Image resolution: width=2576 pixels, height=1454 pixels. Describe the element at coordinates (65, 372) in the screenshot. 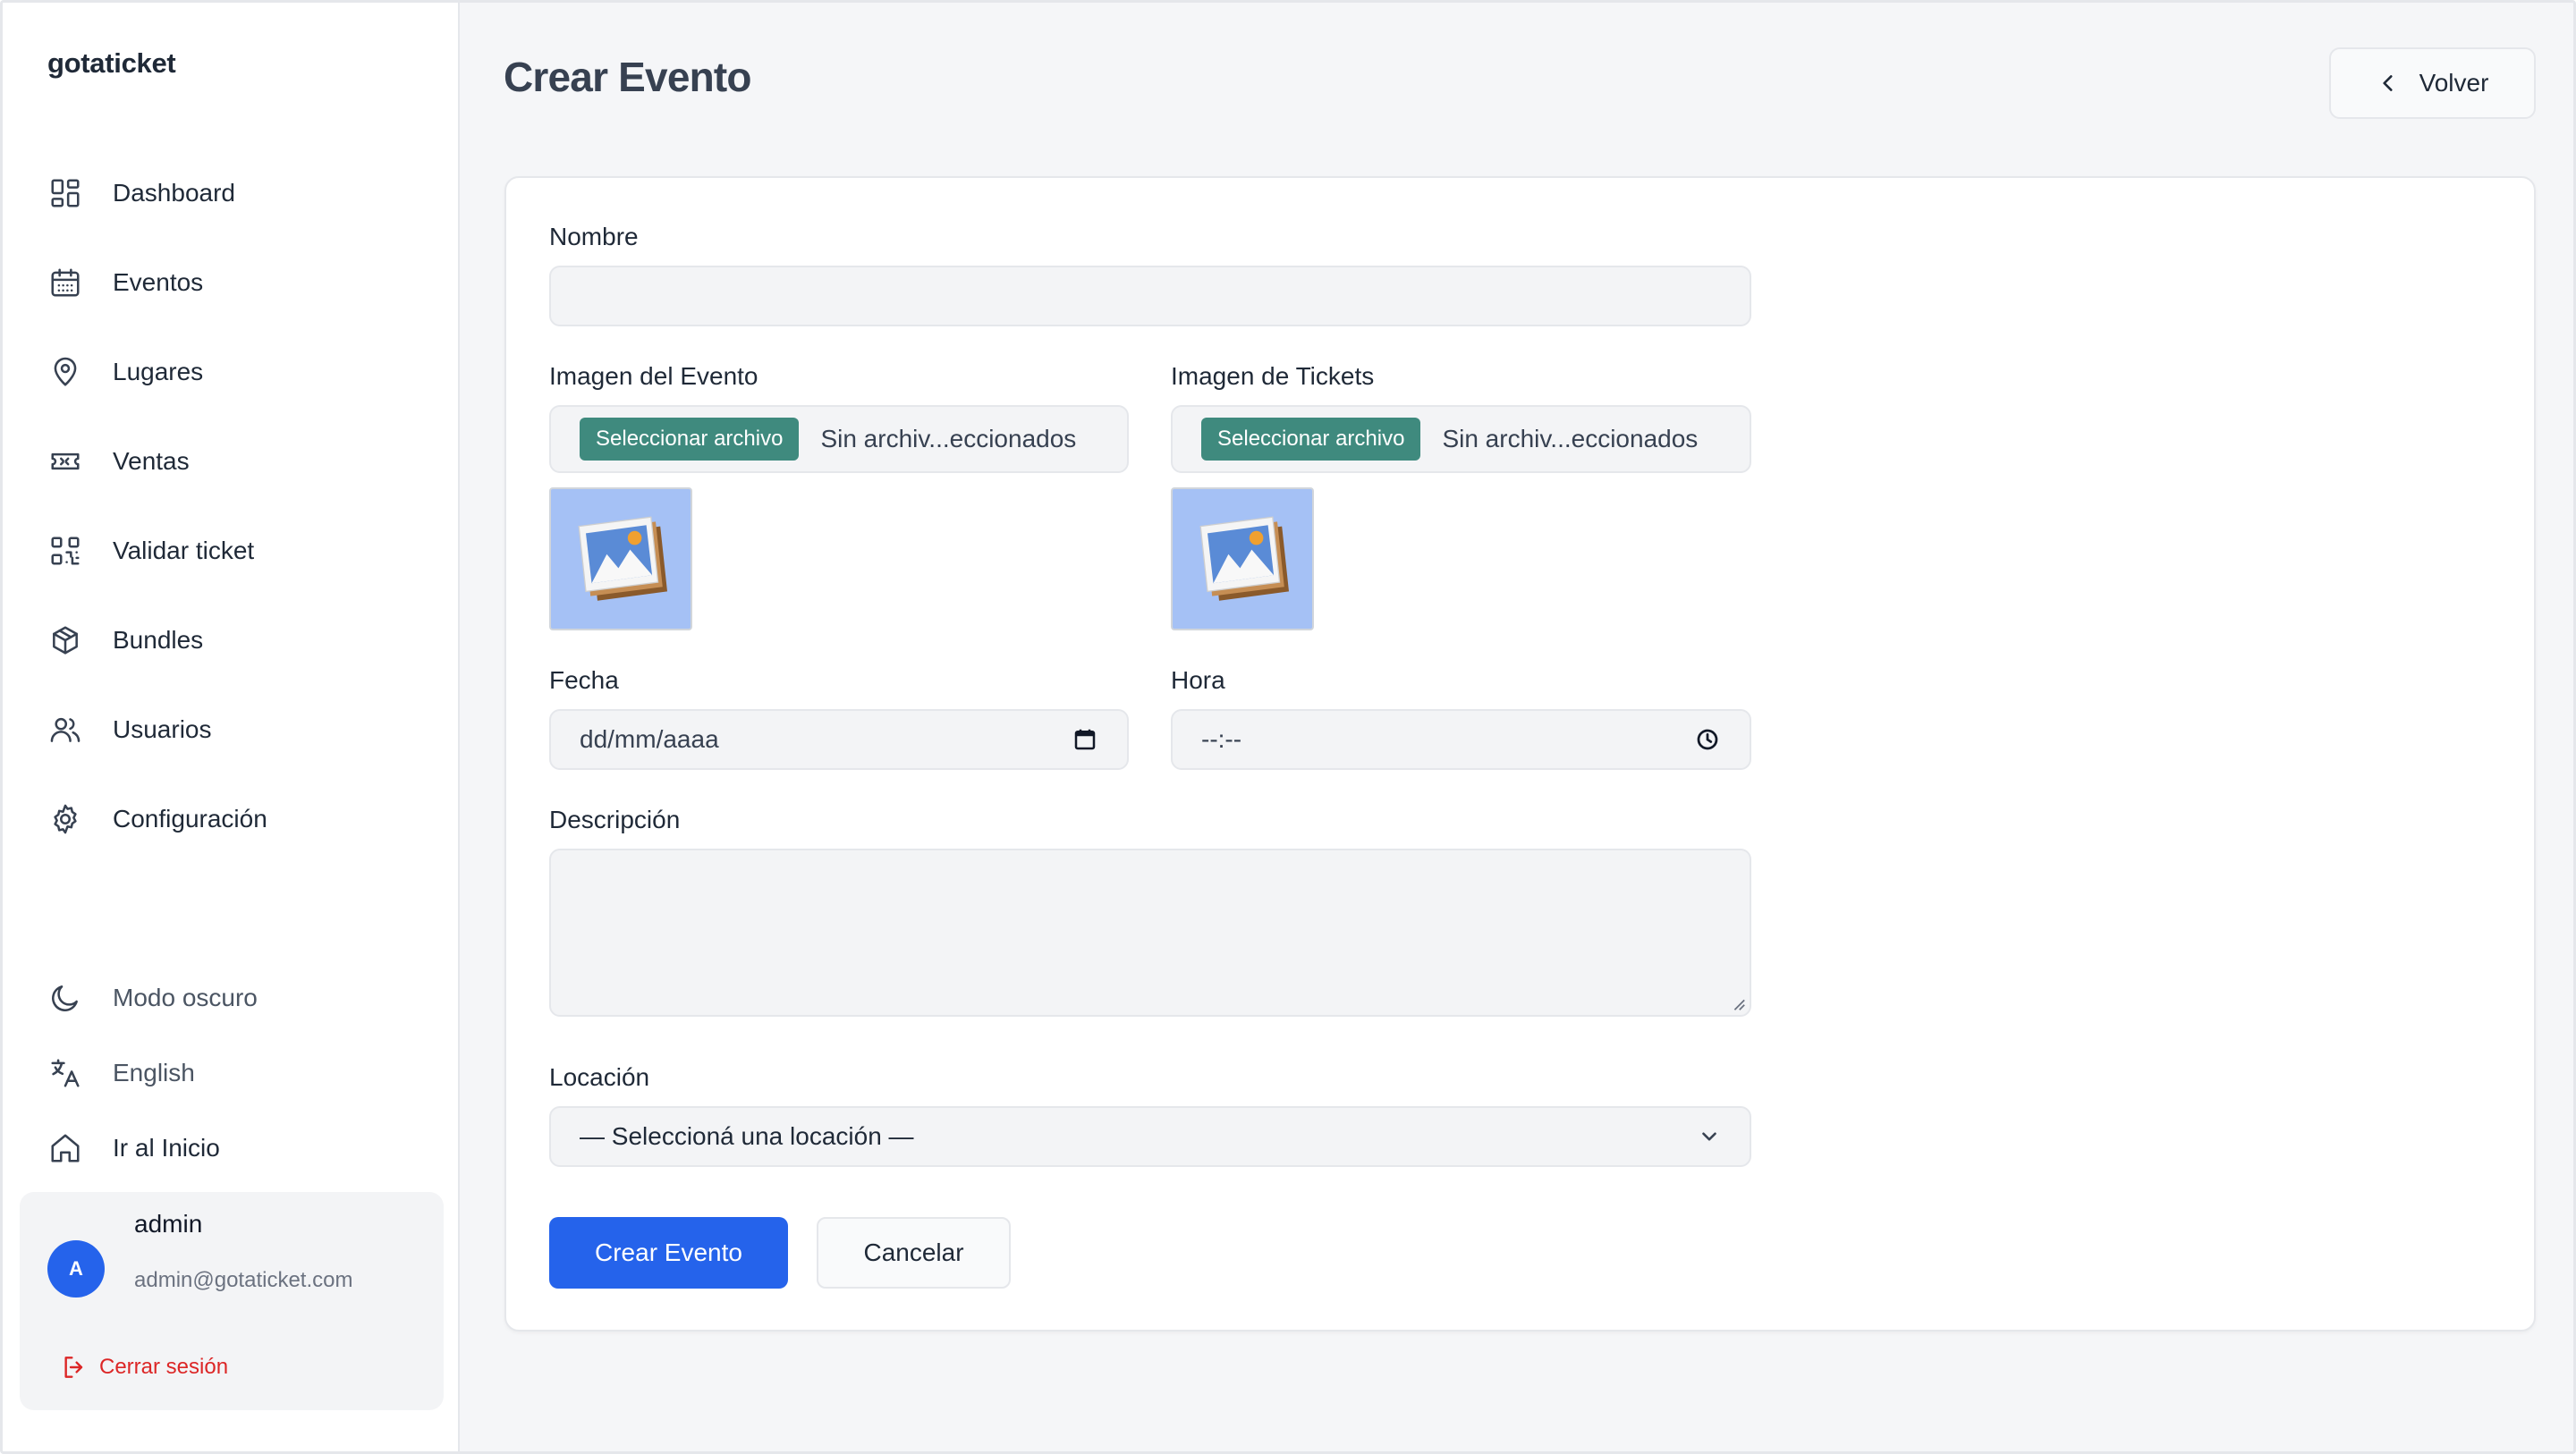

I see `map-pin-icon` at that location.